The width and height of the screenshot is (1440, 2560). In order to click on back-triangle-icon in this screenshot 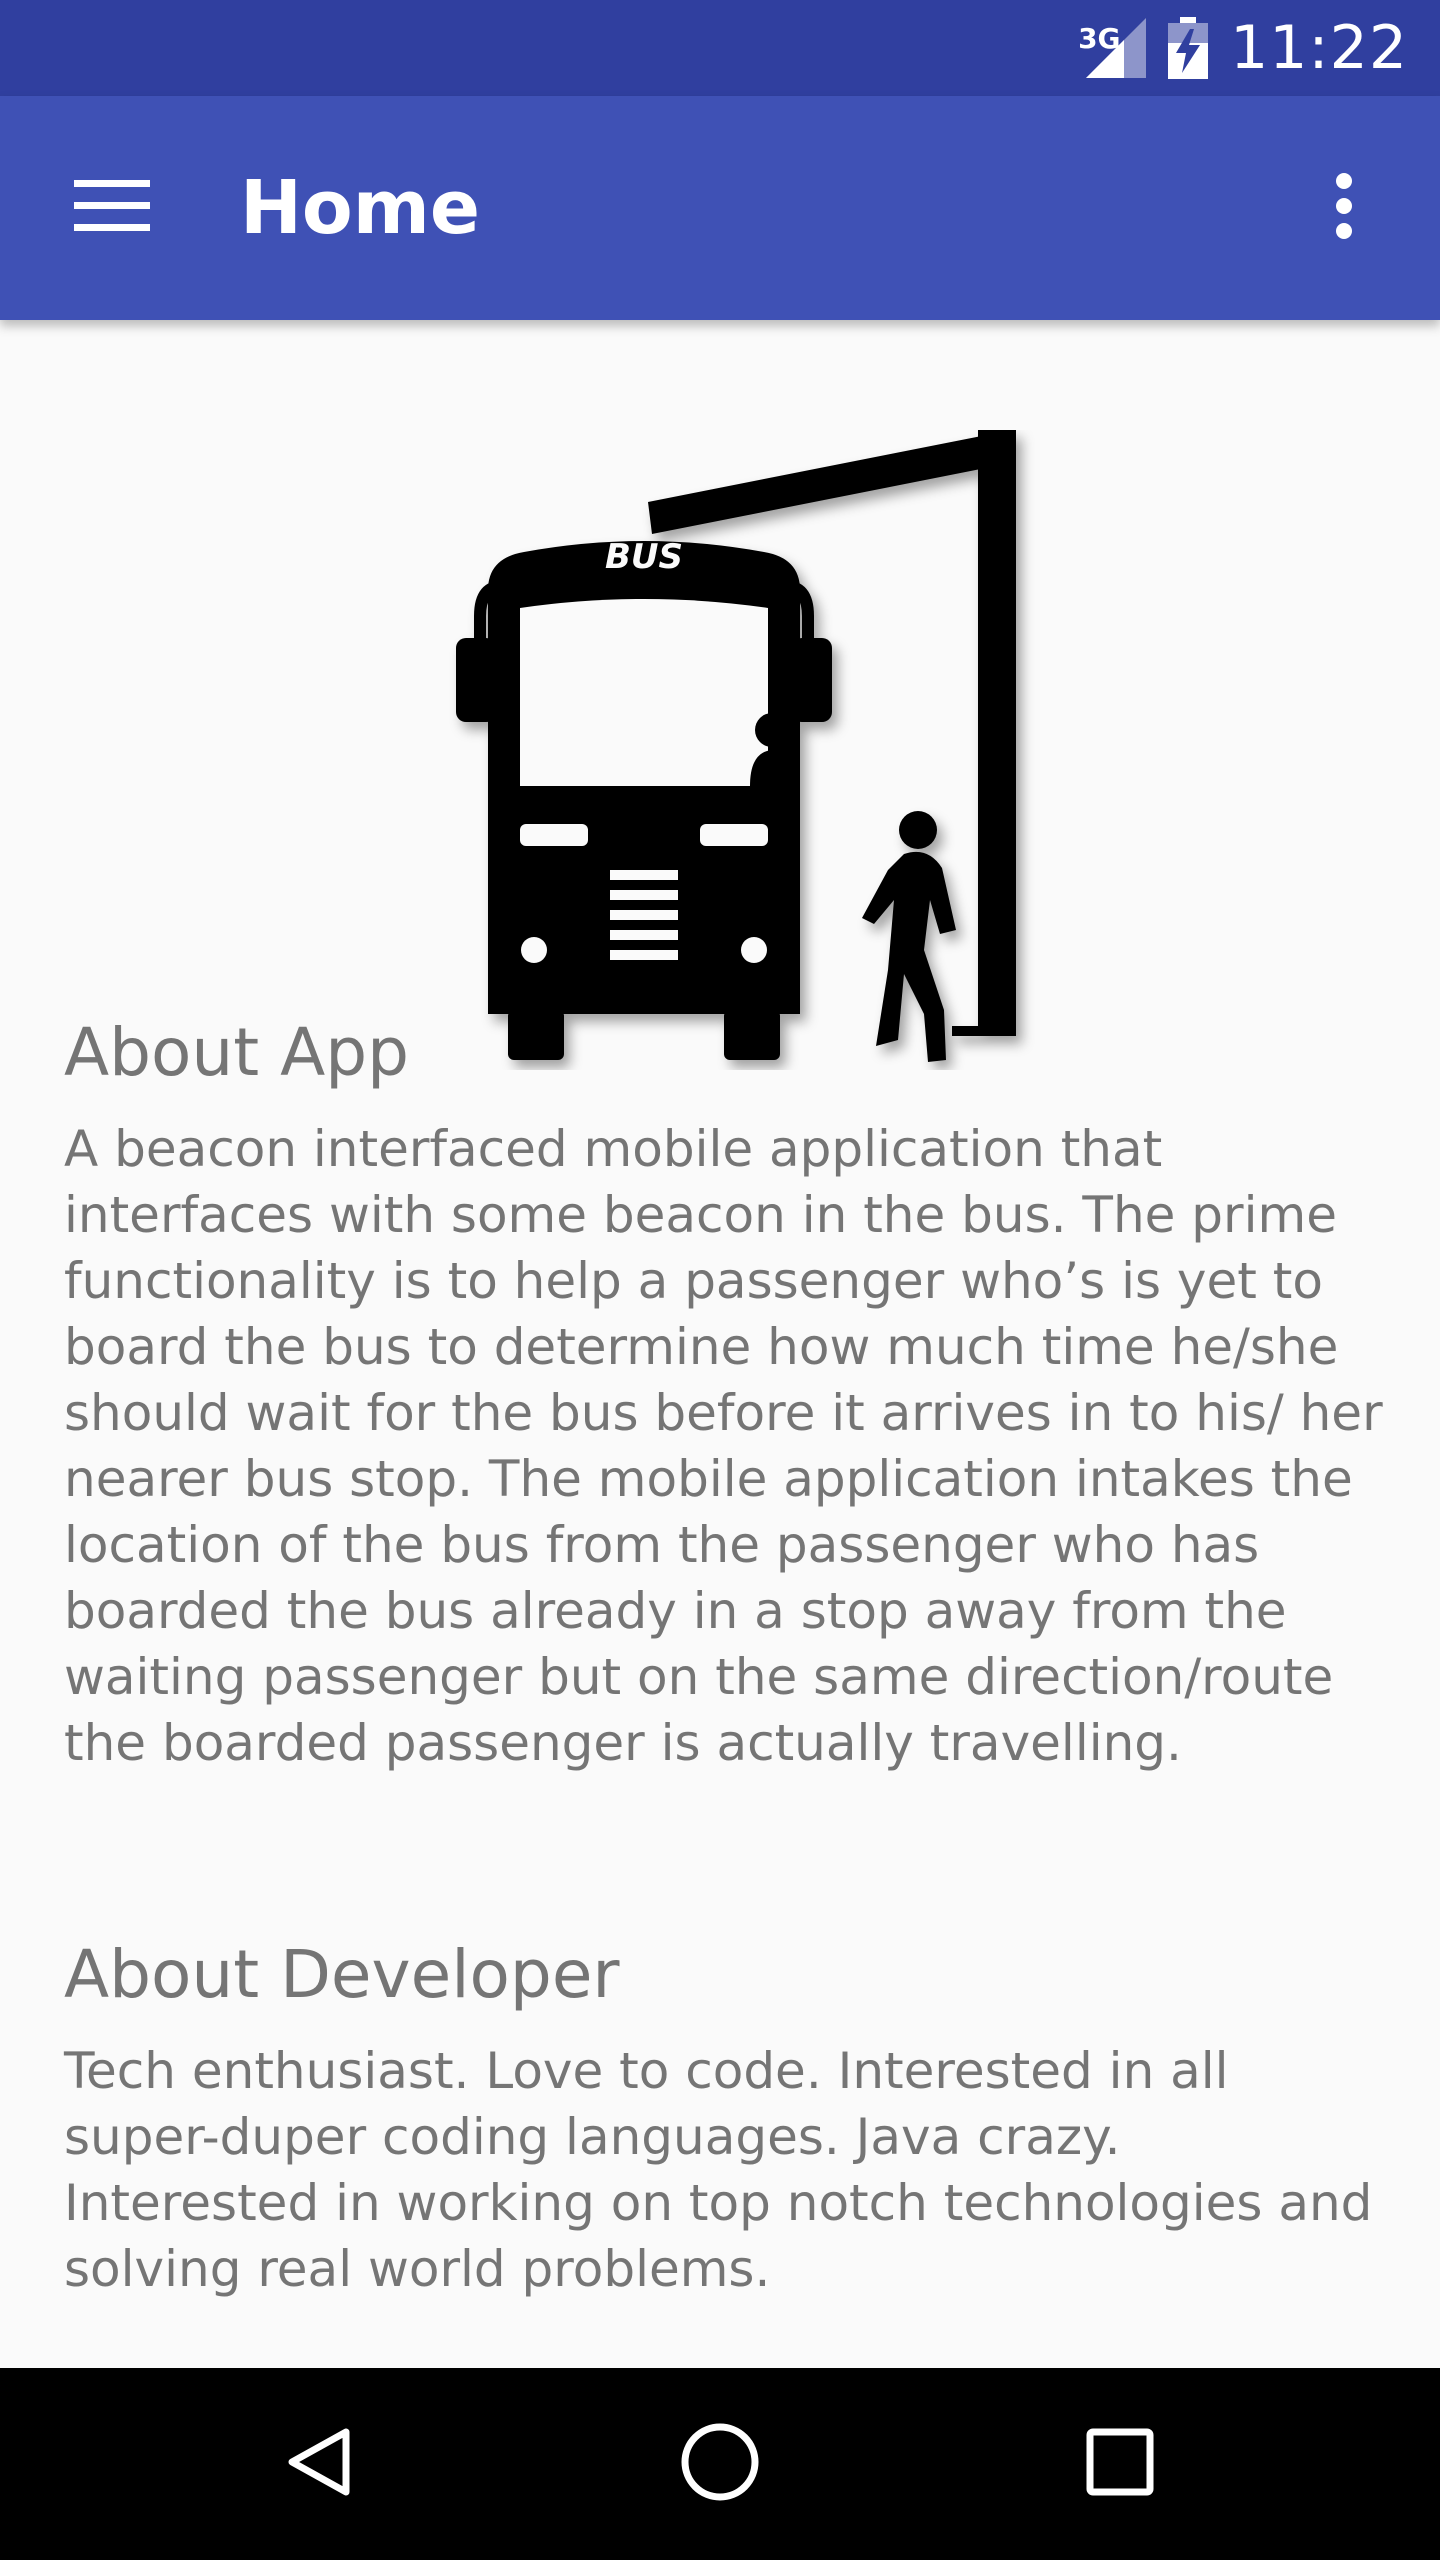, I will do `click(320, 2464)`.